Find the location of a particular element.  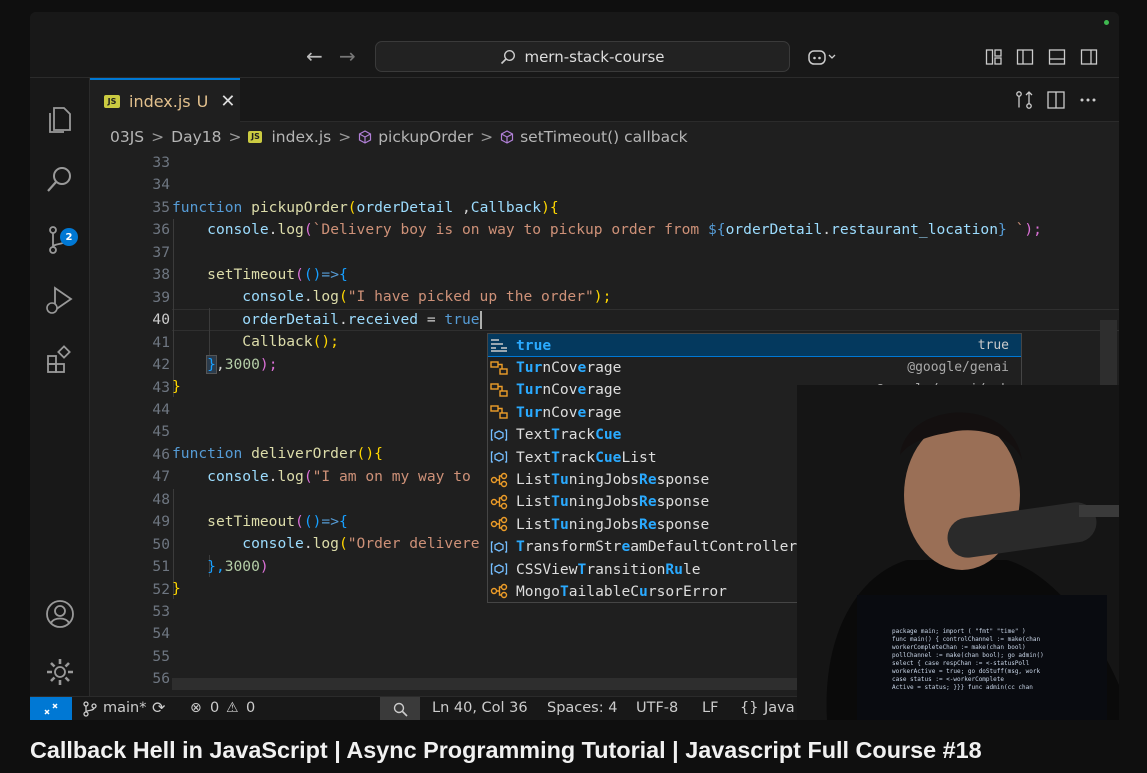

suggestion-label: TextTrackCueList is located at coordinates (586, 457).